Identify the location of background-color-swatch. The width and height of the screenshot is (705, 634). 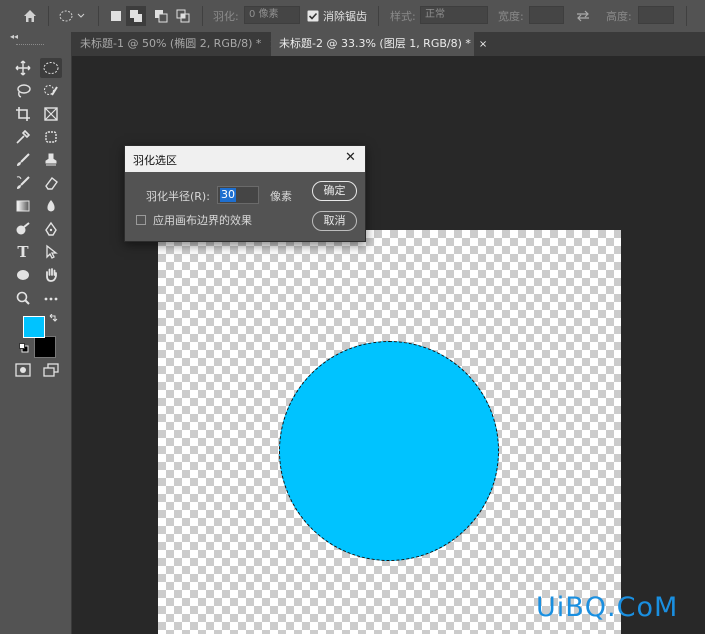
(45, 347).